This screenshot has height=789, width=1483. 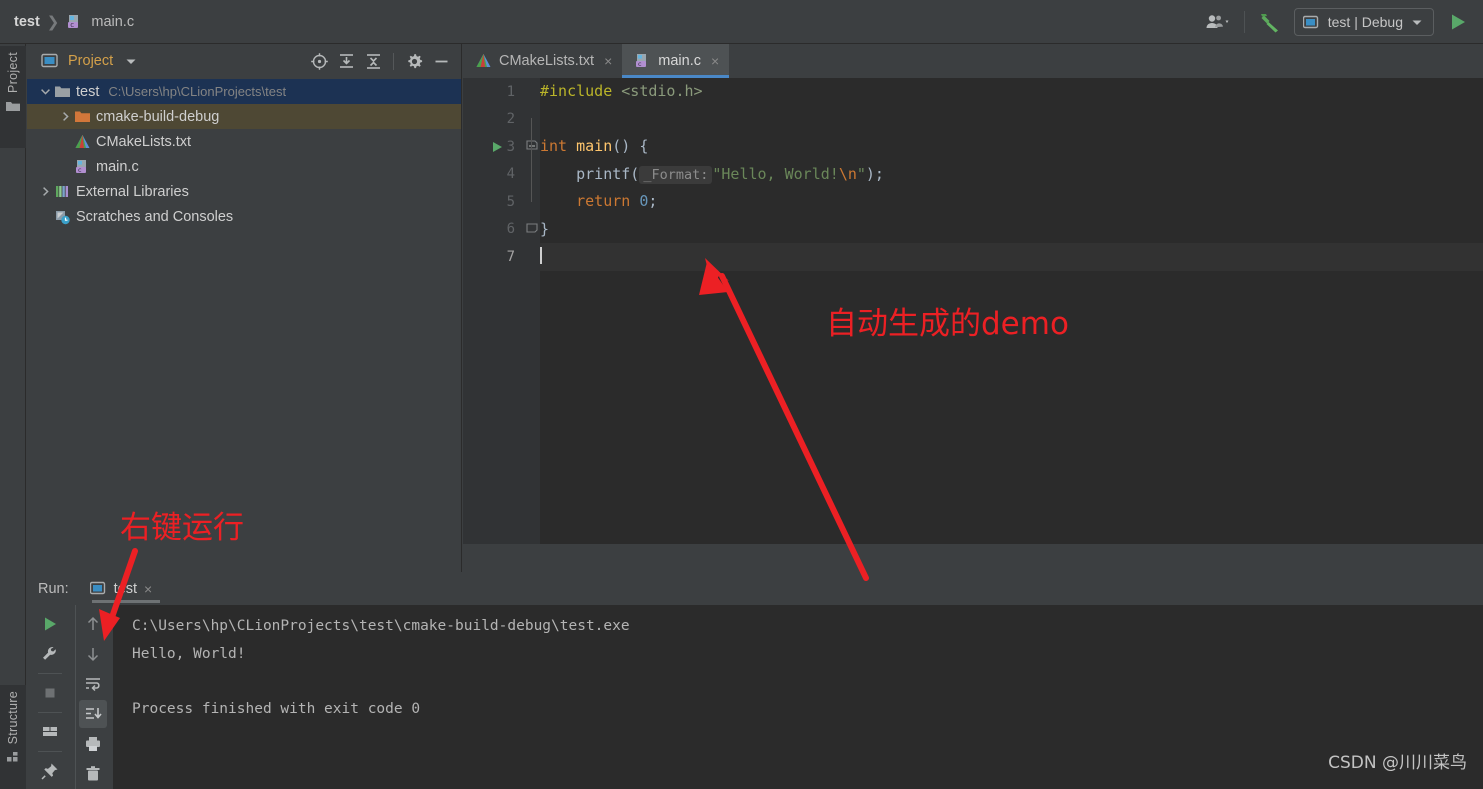 I want to click on rerun-icon, so click(x=50, y=624).